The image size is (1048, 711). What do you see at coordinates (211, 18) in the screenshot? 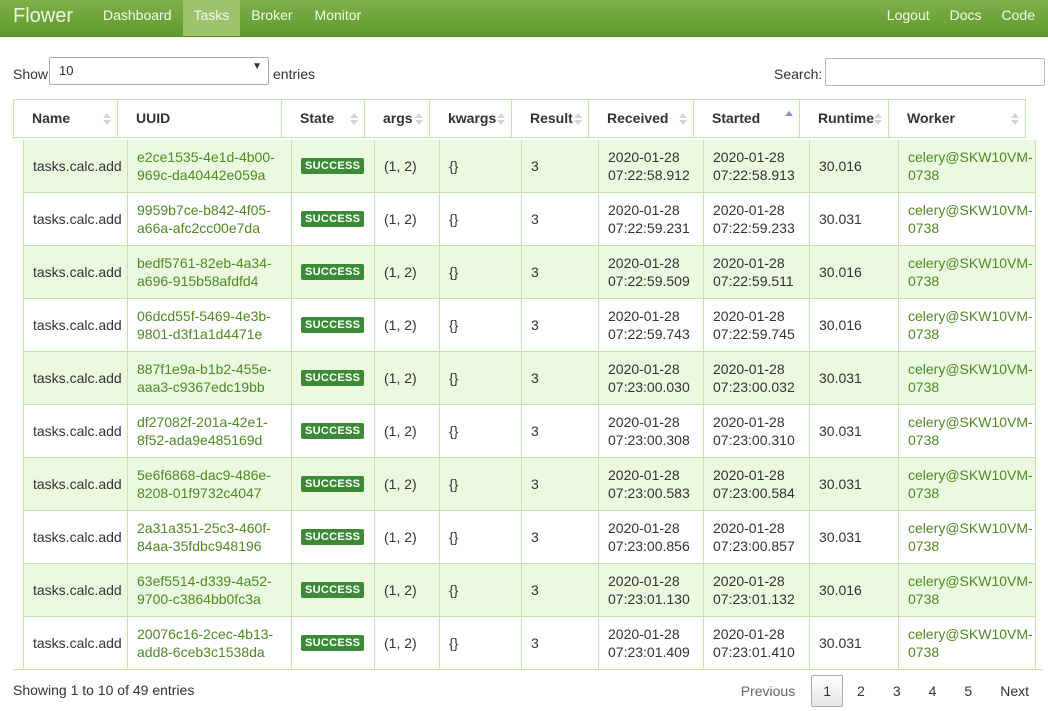
I see `nav-tasks: Tasks` at bounding box center [211, 18].